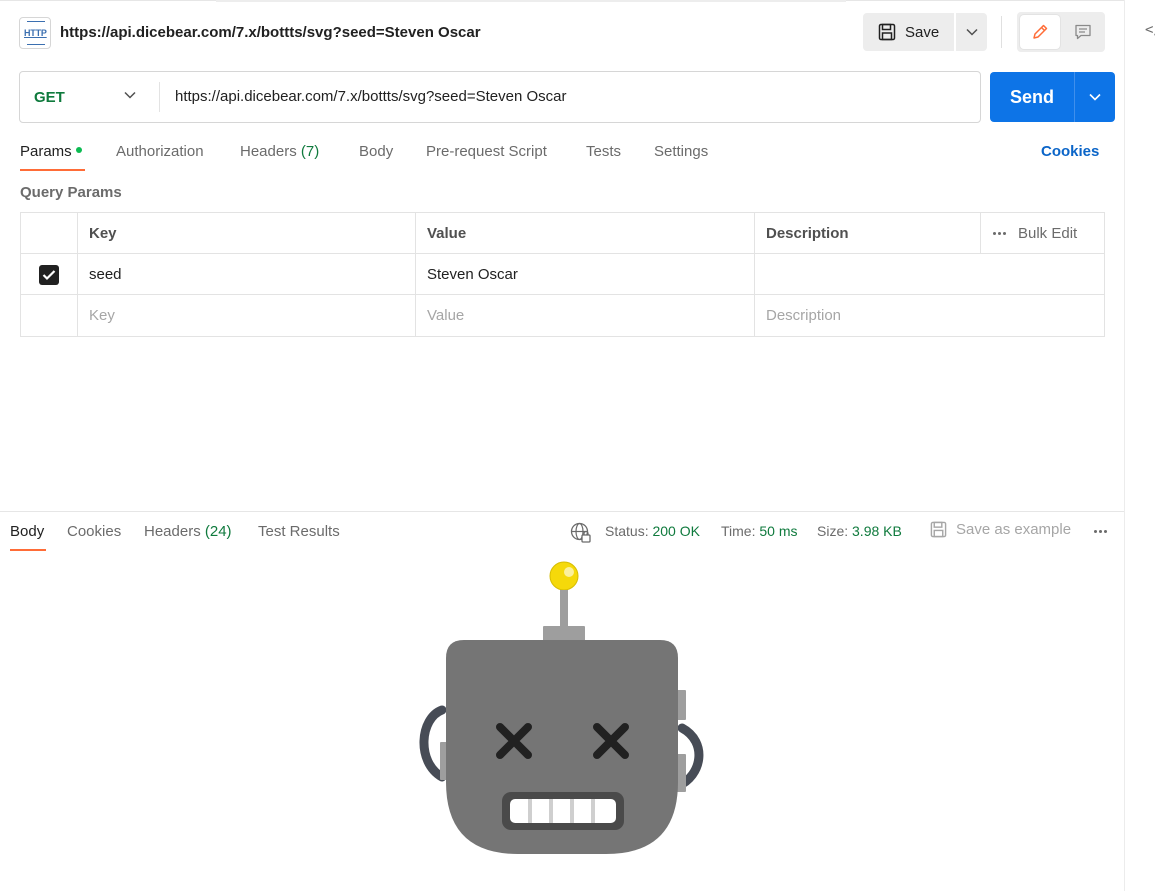  I want to click on response-size: Size: 3.98 KB, so click(859, 531).